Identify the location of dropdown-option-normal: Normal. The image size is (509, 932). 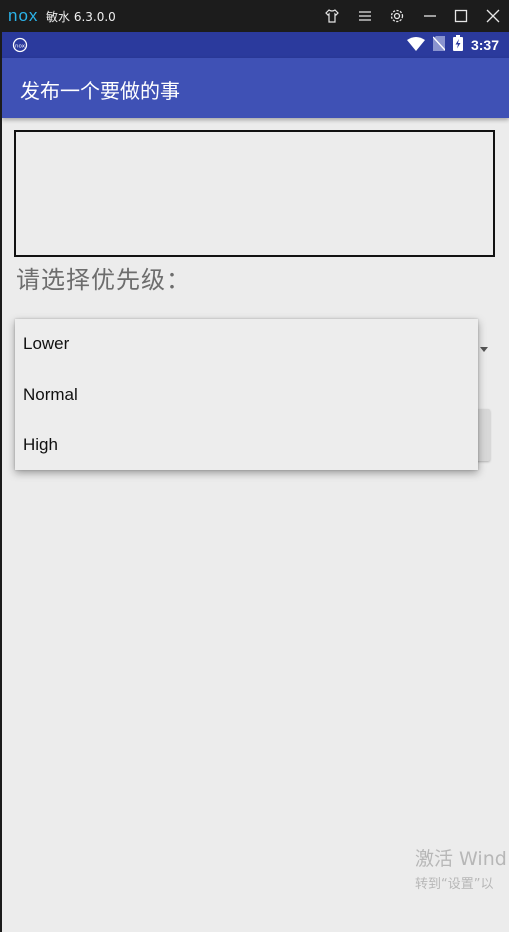
(246, 395).